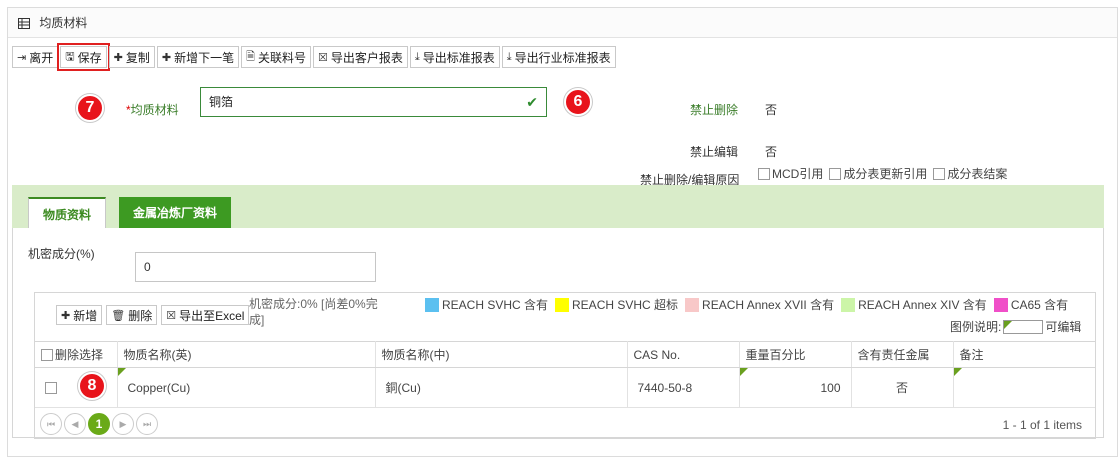 The height and width of the screenshot is (462, 1120). Describe the element at coordinates (714, 110) in the screenshot. I see `no-delete-label: 禁止删除` at that location.